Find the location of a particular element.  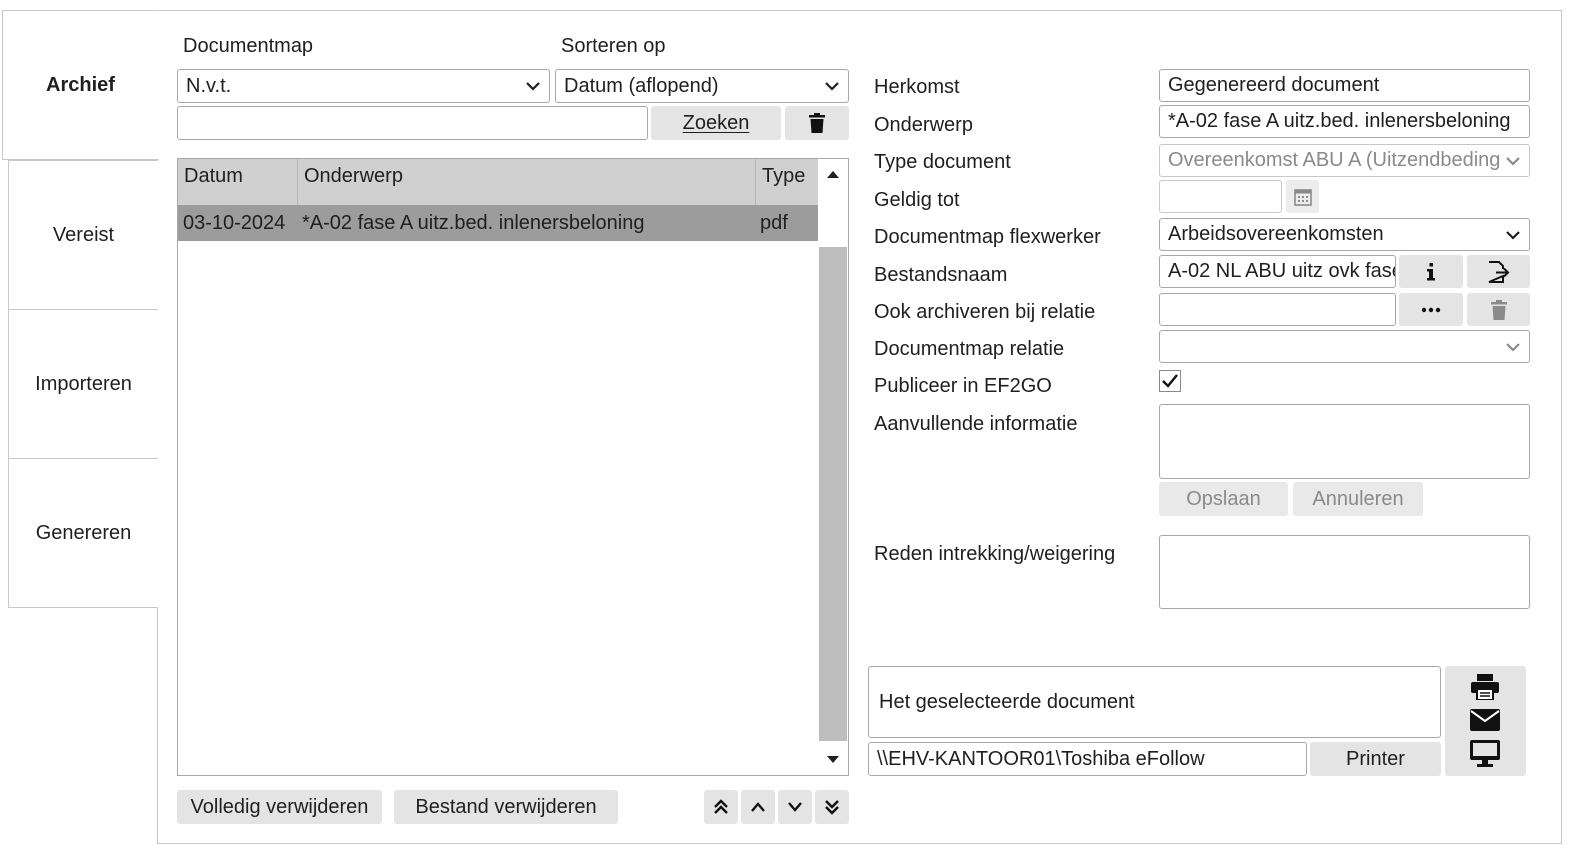

double-chevron-up-icon is located at coordinates (721, 806).